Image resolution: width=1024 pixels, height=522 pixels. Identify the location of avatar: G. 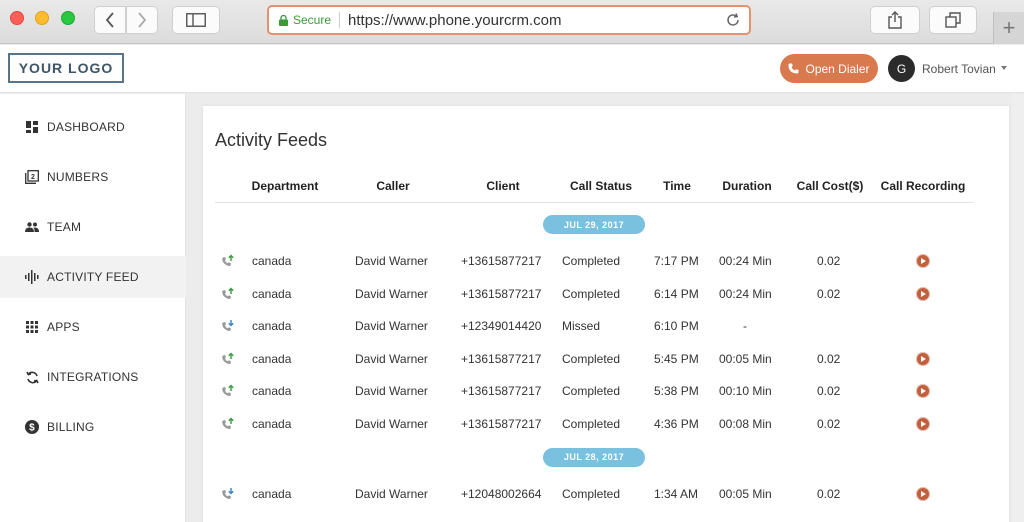
(901, 68).